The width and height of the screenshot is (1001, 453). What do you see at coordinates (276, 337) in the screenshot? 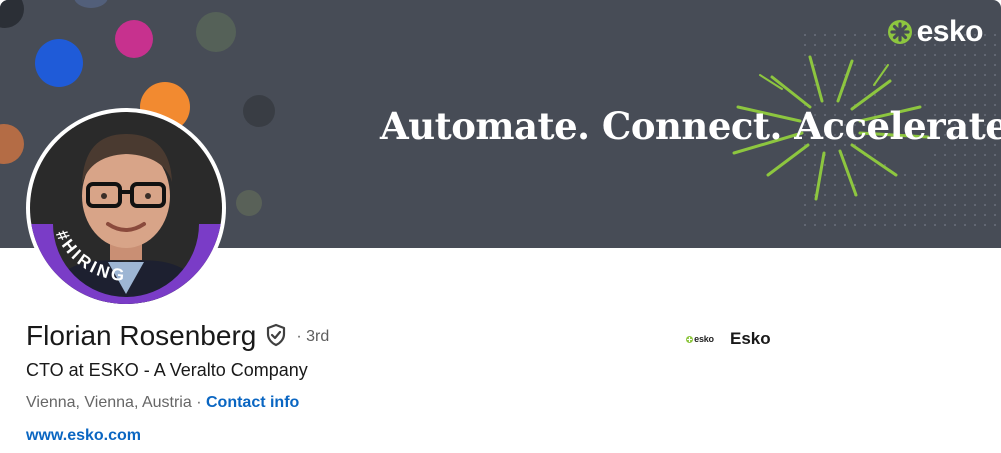
I see `shield-check-icon` at bounding box center [276, 337].